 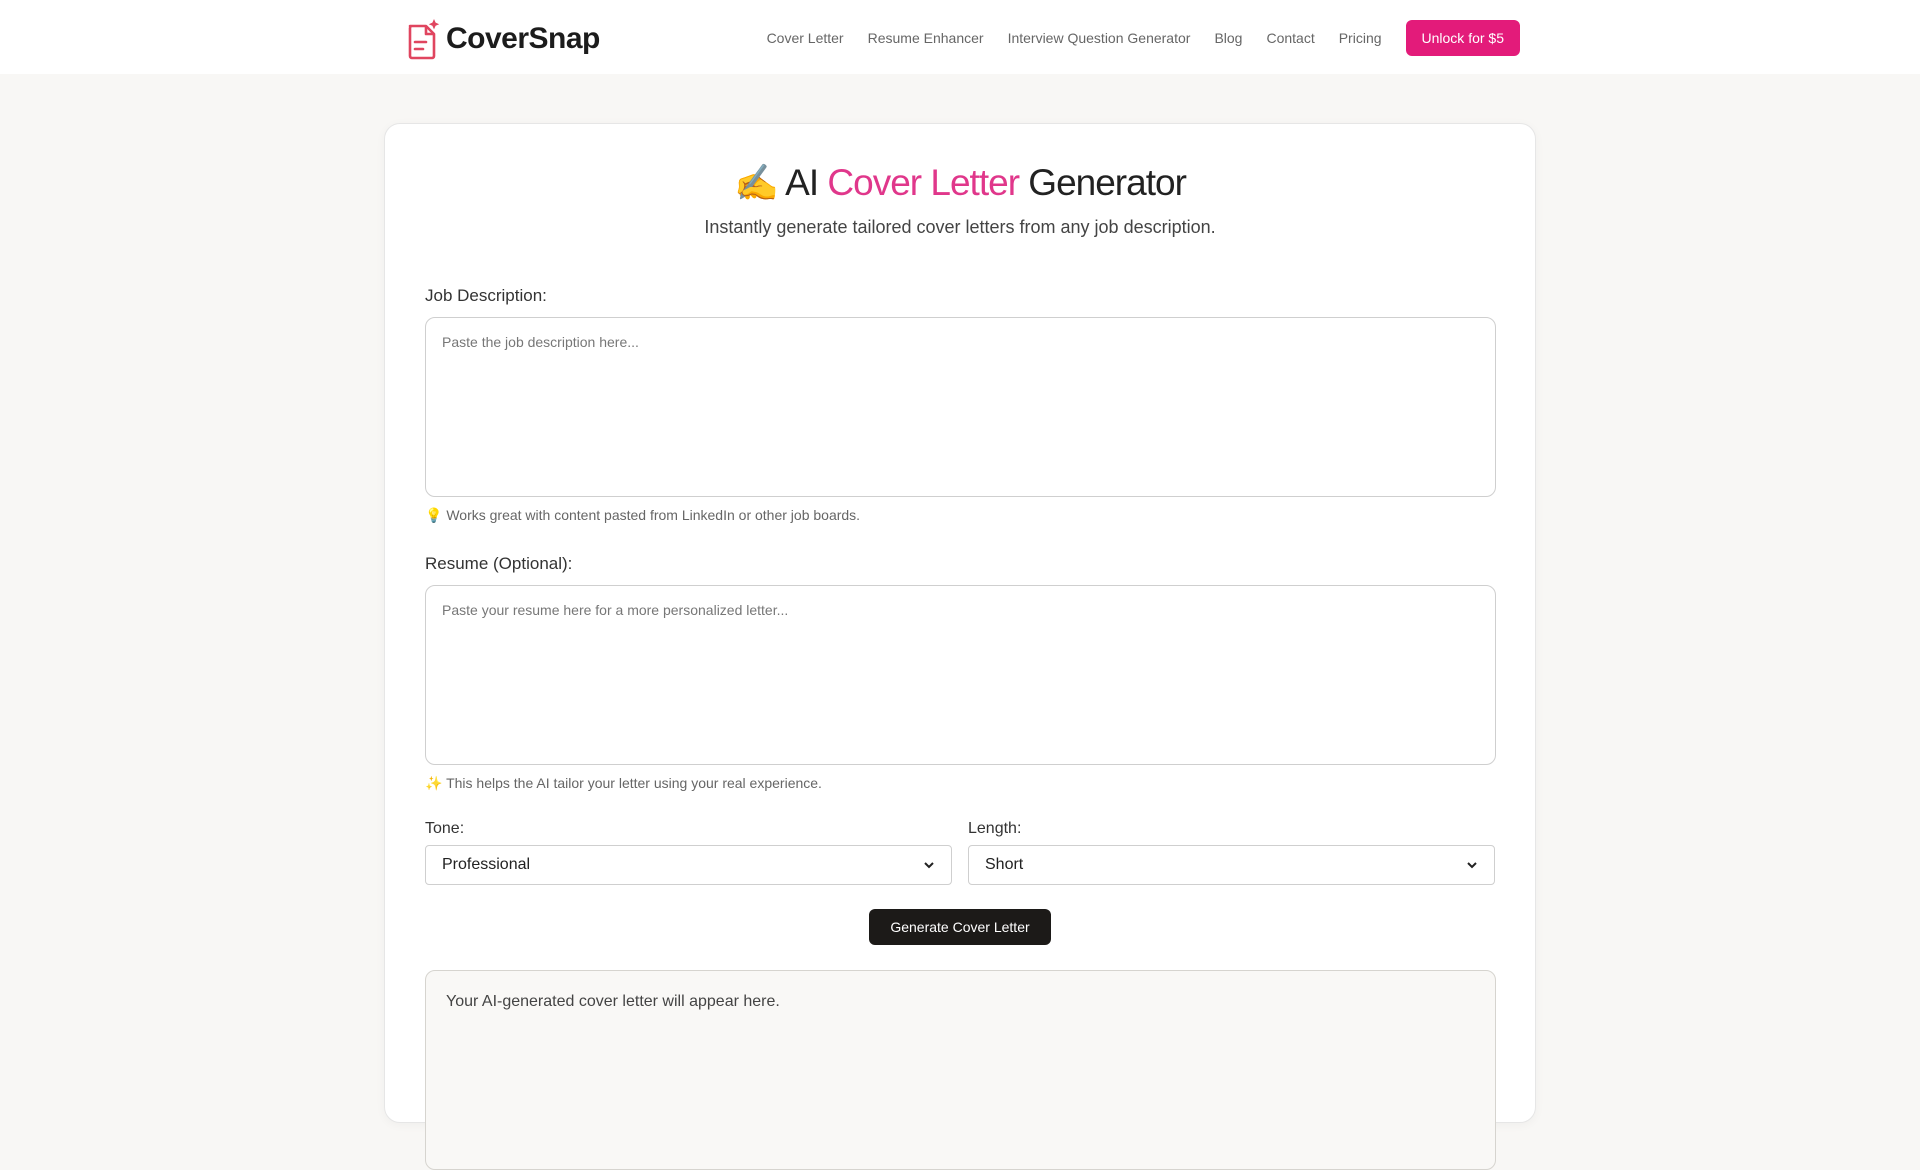 What do you see at coordinates (688, 865) in the screenshot?
I see `tone-select: Professional` at bounding box center [688, 865].